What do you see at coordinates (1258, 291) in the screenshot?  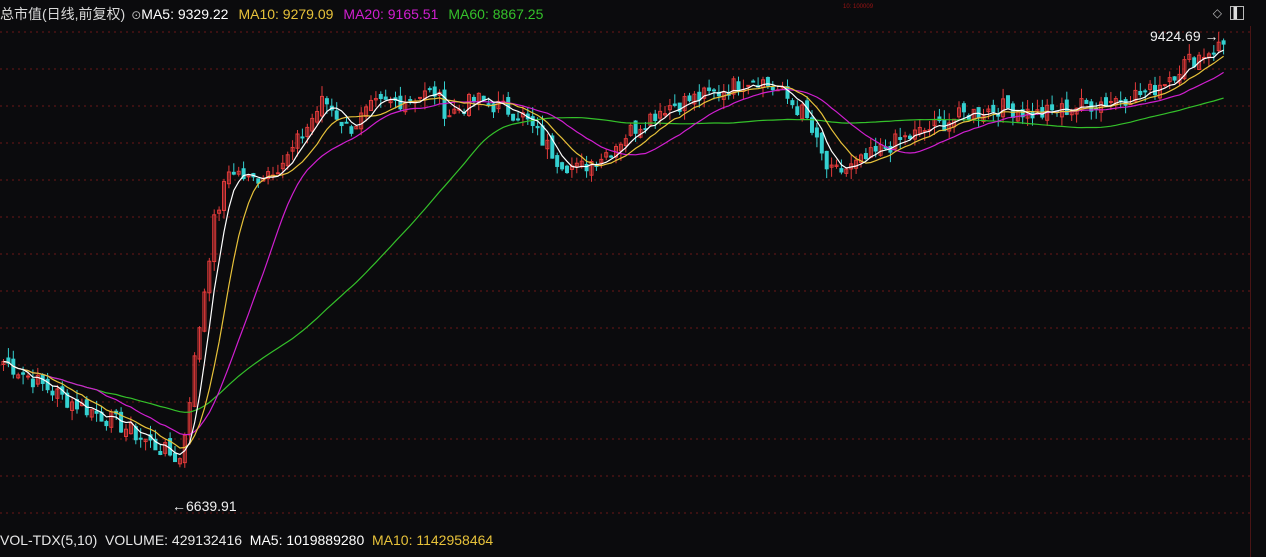 I see `price-axis` at bounding box center [1258, 291].